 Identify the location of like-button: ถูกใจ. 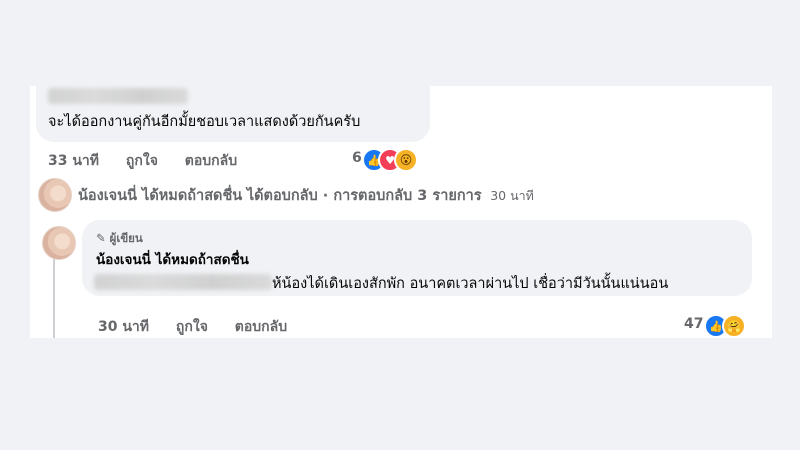
(142, 161).